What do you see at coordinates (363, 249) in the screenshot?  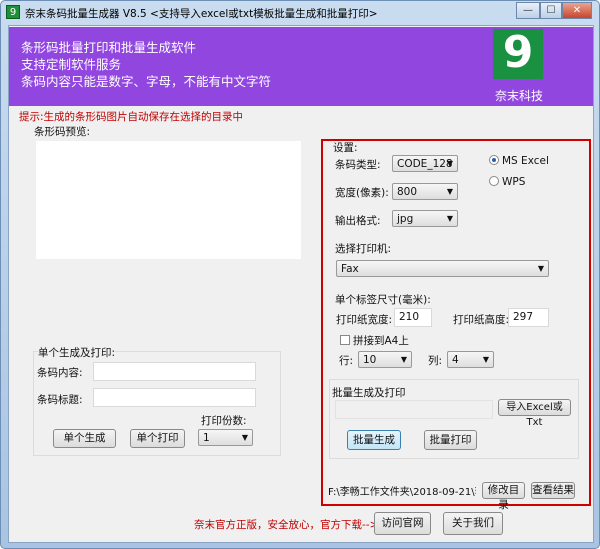 I see `printer-label: 选择打印机:` at bounding box center [363, 249].